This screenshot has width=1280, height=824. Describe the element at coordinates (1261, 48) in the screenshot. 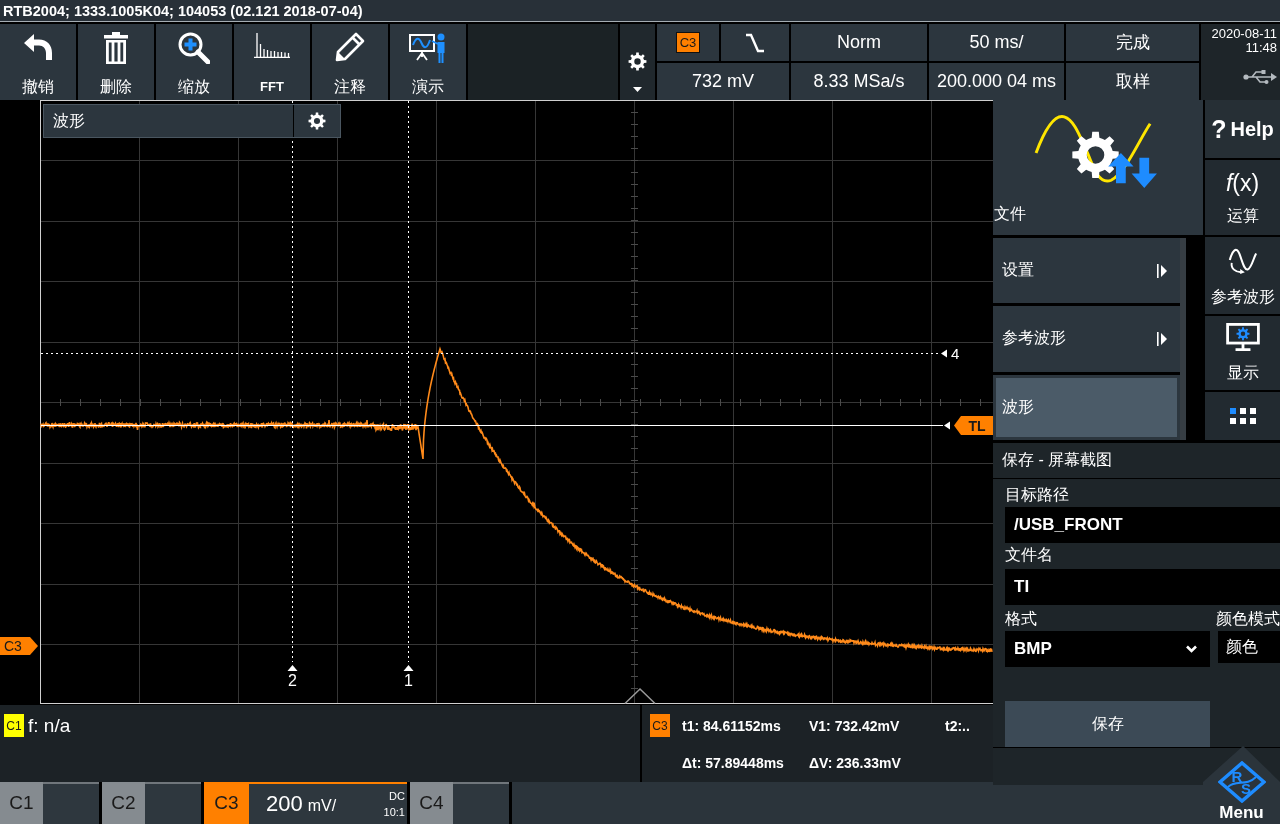

I see `time-label: 11:48` at that location.